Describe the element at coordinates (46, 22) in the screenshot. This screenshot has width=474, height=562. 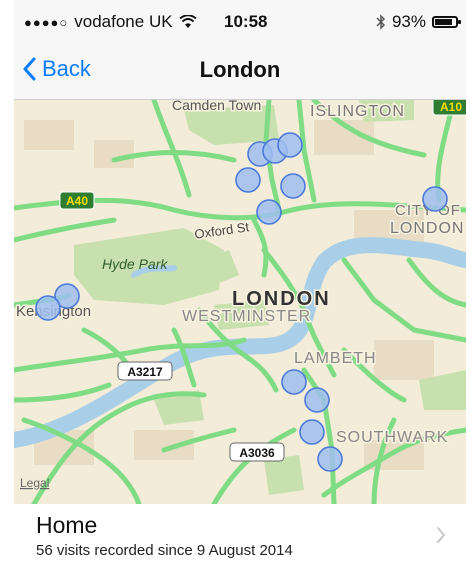
I see `signal-strength-icon: ●●●●○` at that location.